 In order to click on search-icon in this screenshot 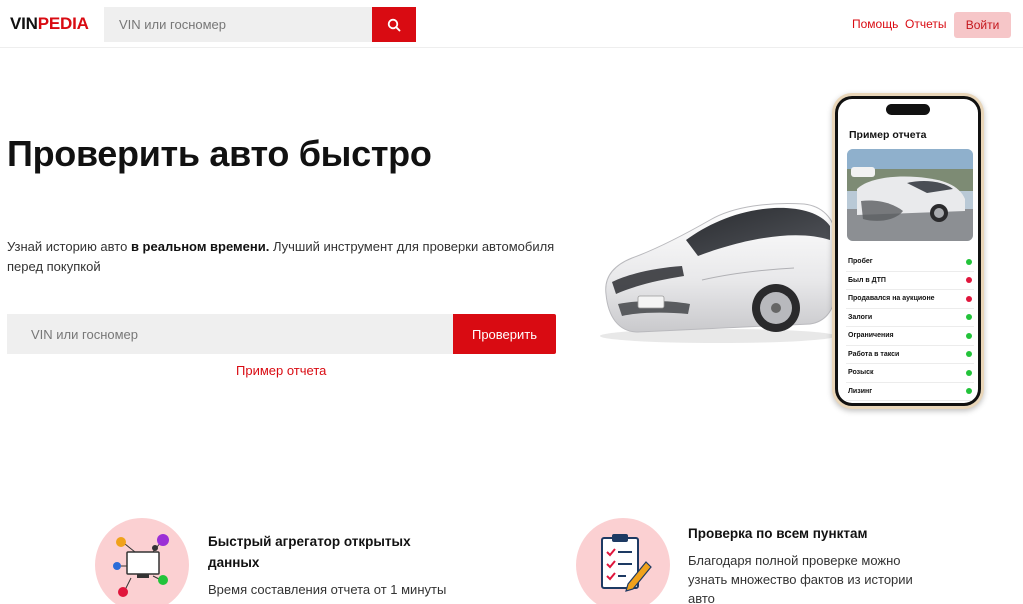, I will do `click(394, 24)`.